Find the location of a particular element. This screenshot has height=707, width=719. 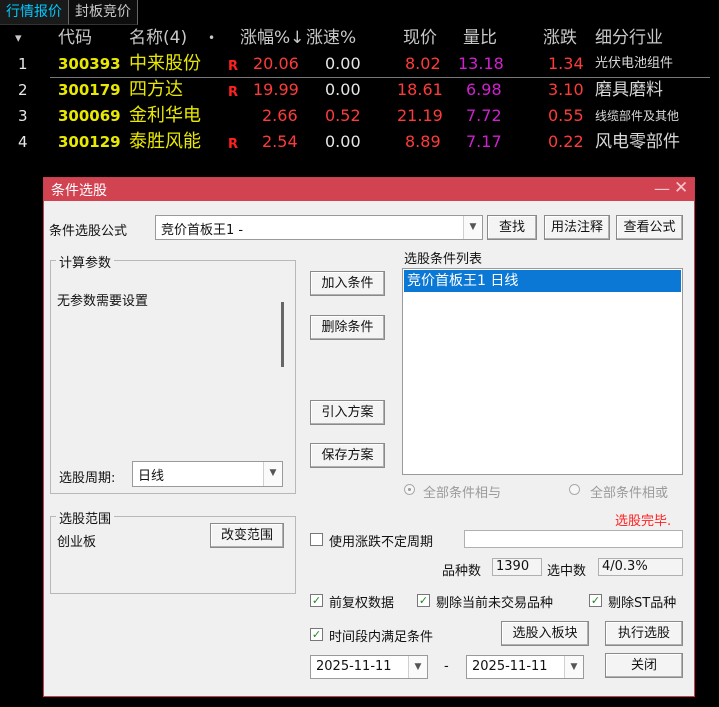

formula-label: 条件选股公式 is located at coordinates (88, 231).